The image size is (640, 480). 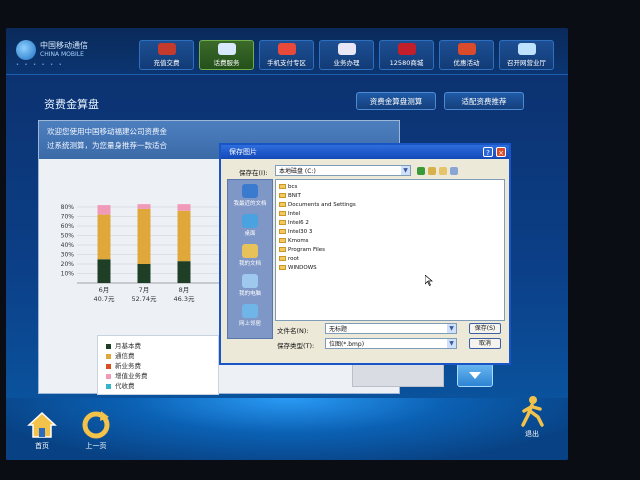 I want to click on legend-item: 新业务费, so click(x=123, y=365).